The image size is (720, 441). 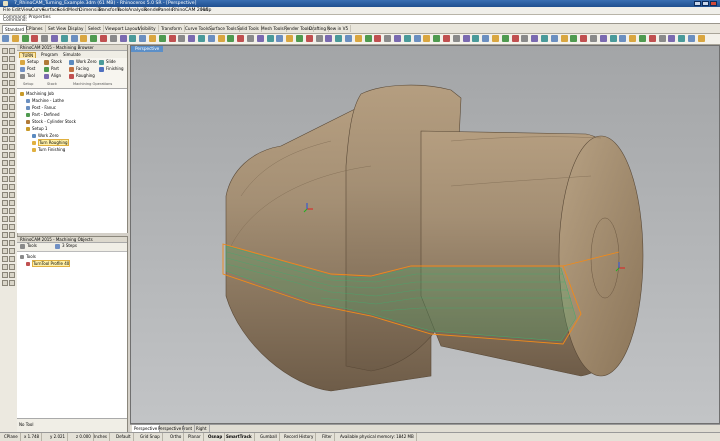 What do you see at coordinates (45, 101) in the screenshot?
I see `tree-node: Machine - Lathe` at bounding box center [45, 101].